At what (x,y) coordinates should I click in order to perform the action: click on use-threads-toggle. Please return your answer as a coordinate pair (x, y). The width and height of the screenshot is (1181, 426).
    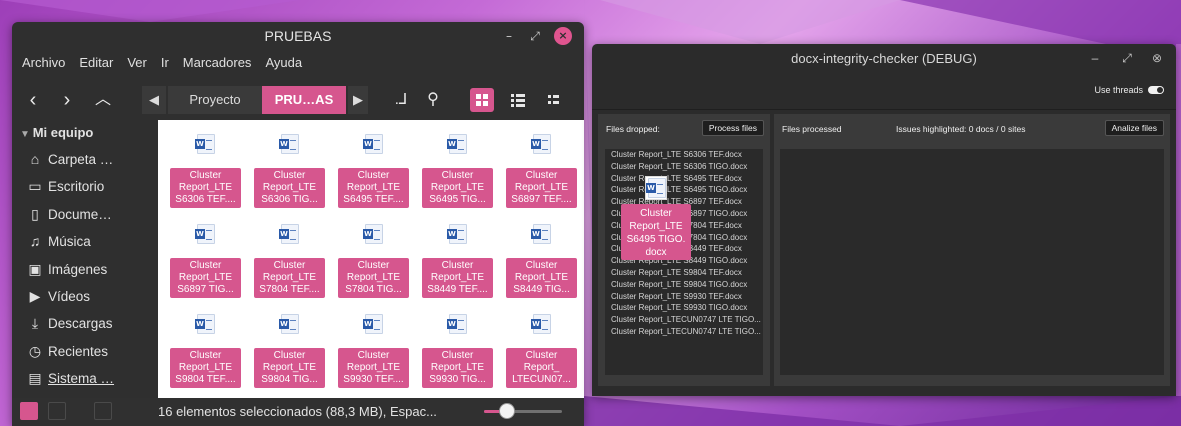
    Looking at the image, I should click on (1156, 90).